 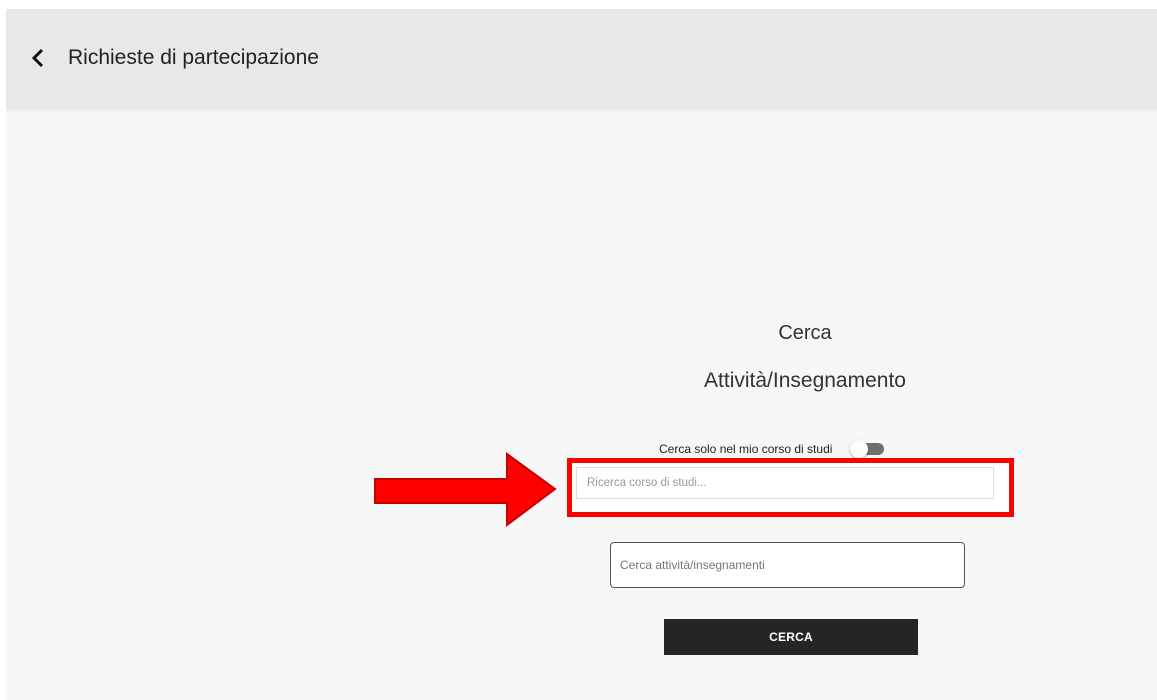 What do you see at coordinates (746, 449) in the screenshot?
I see `course-filter-label: Cerca solo nel mio corso di studi` at bounding box center [746, 449].